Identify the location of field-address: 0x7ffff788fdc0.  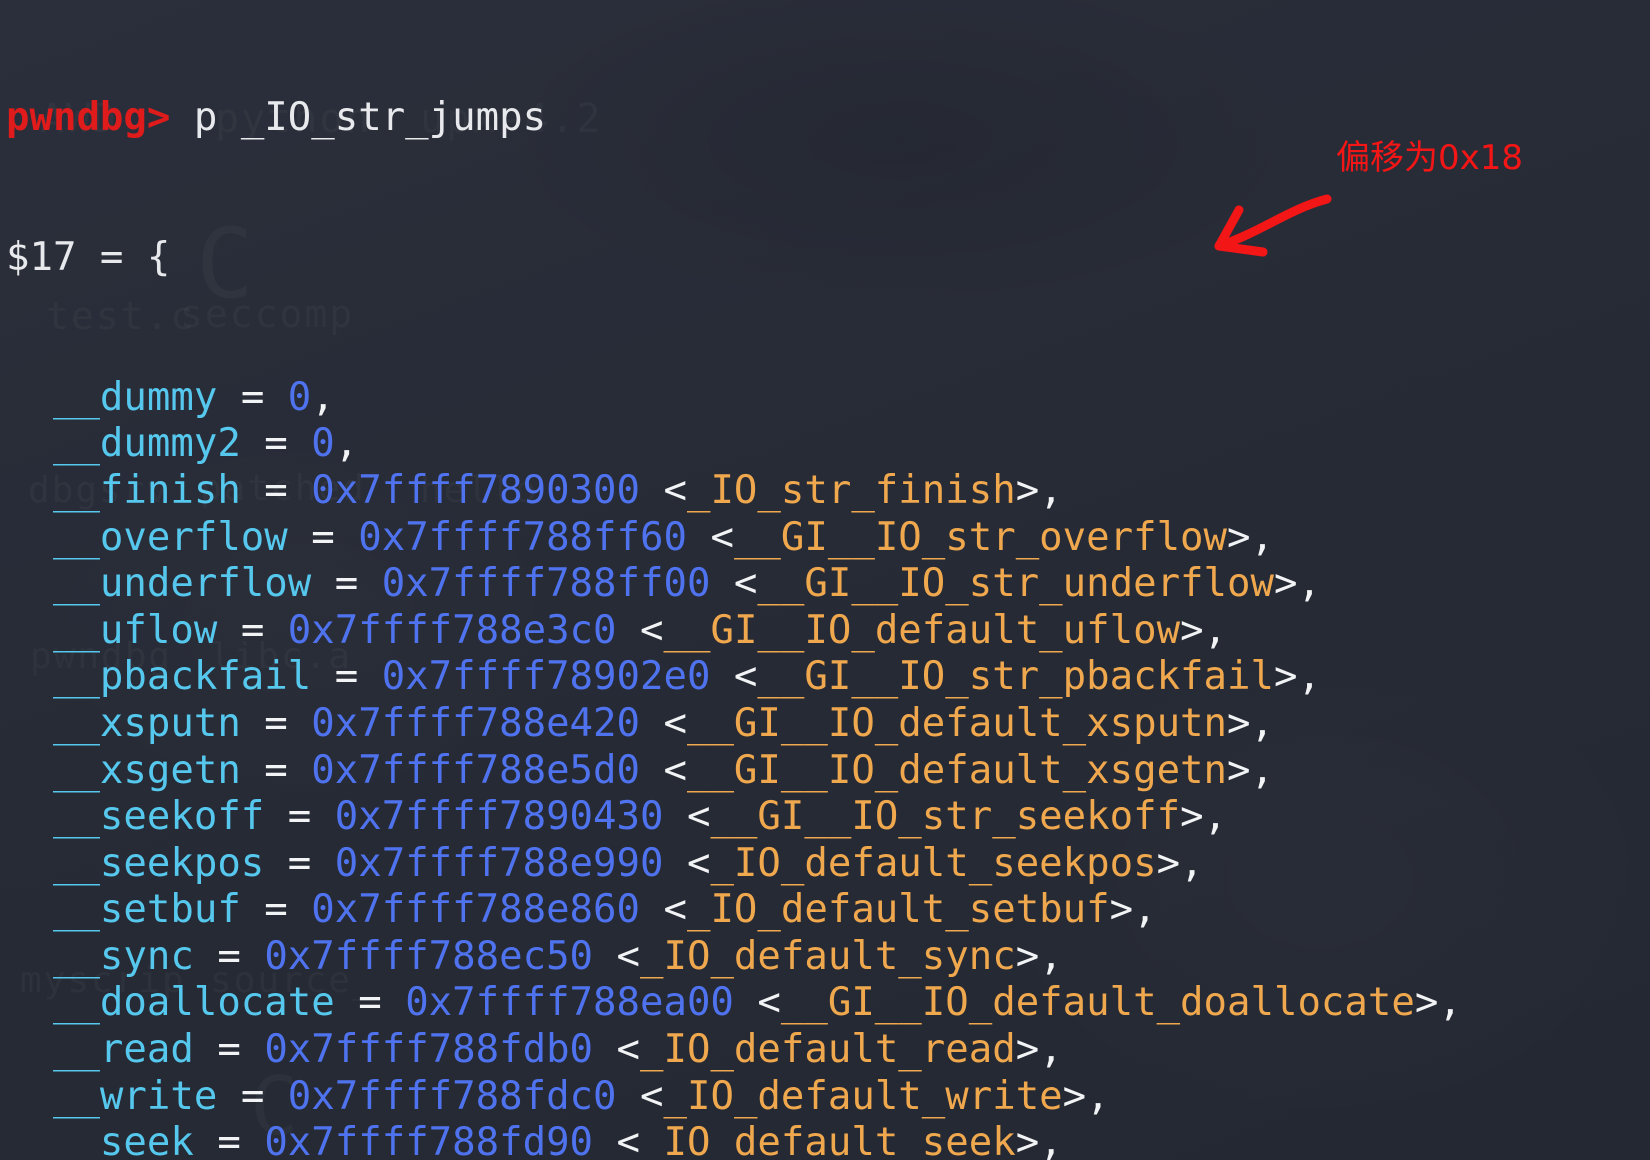
(452, 1096).